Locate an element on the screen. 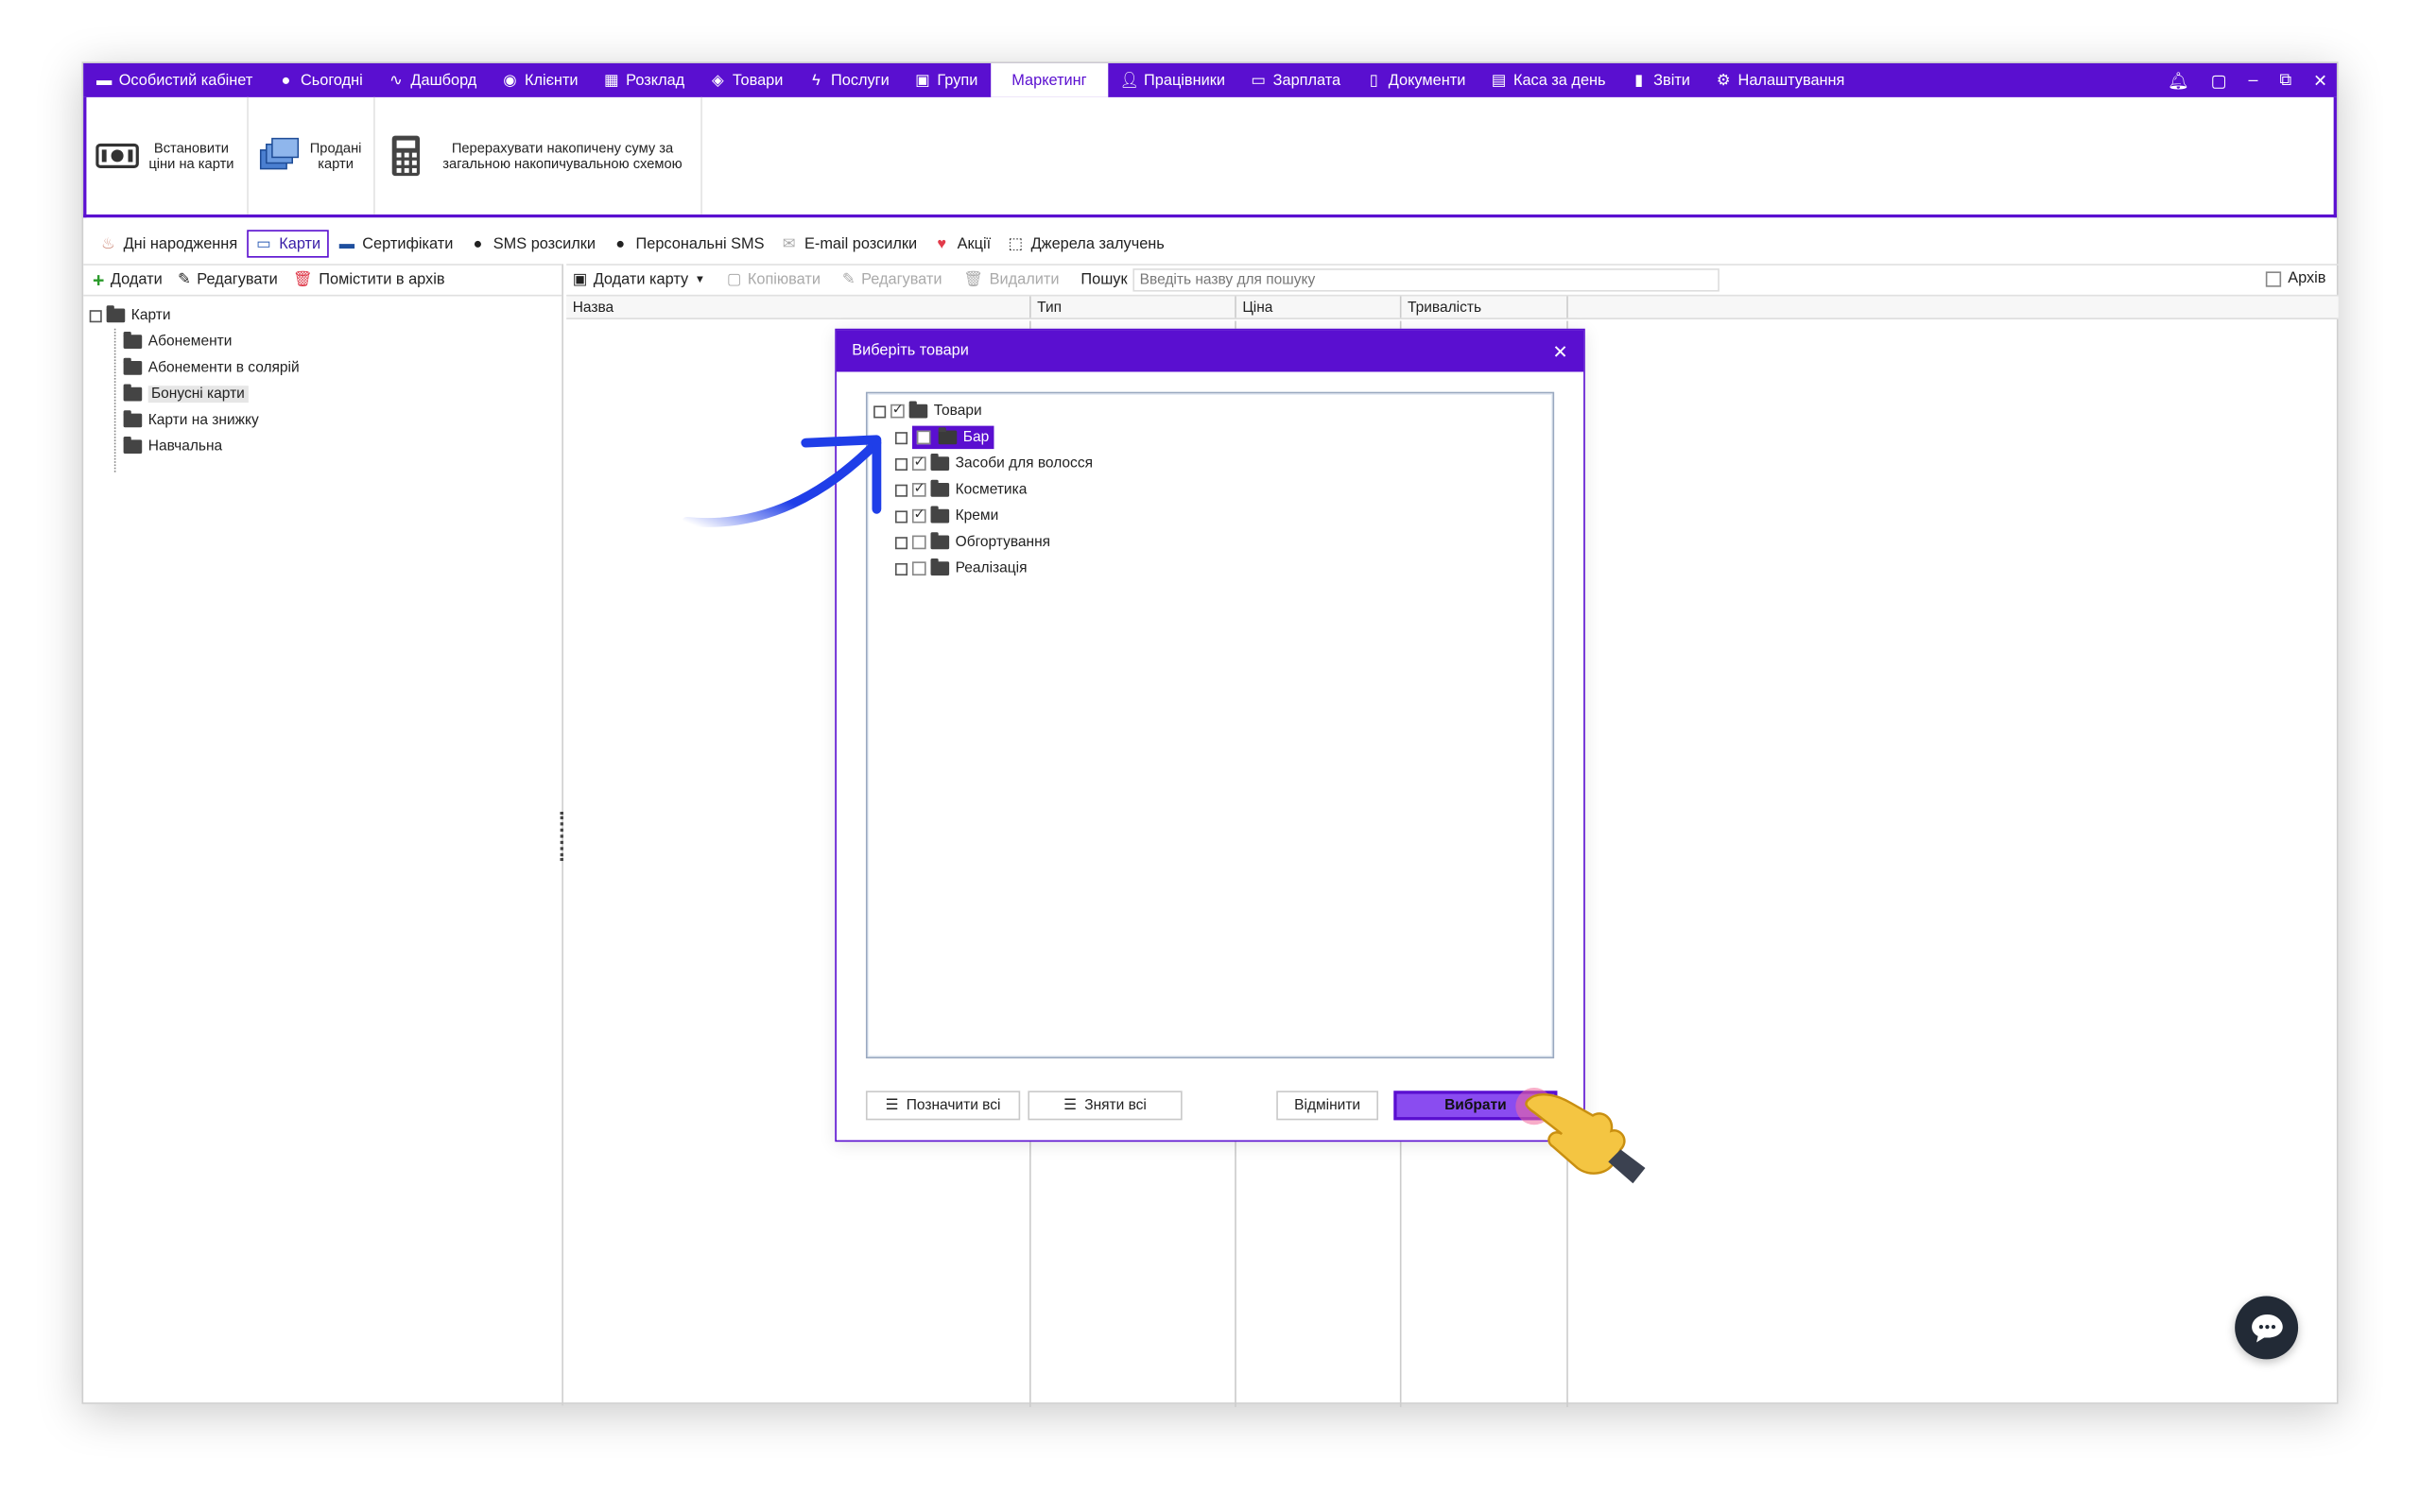 Image resolution: width=2420 pixels, height=1512 pixels. nav-settings: ⚙ Налаштування is located at coordinates (1780, 80).